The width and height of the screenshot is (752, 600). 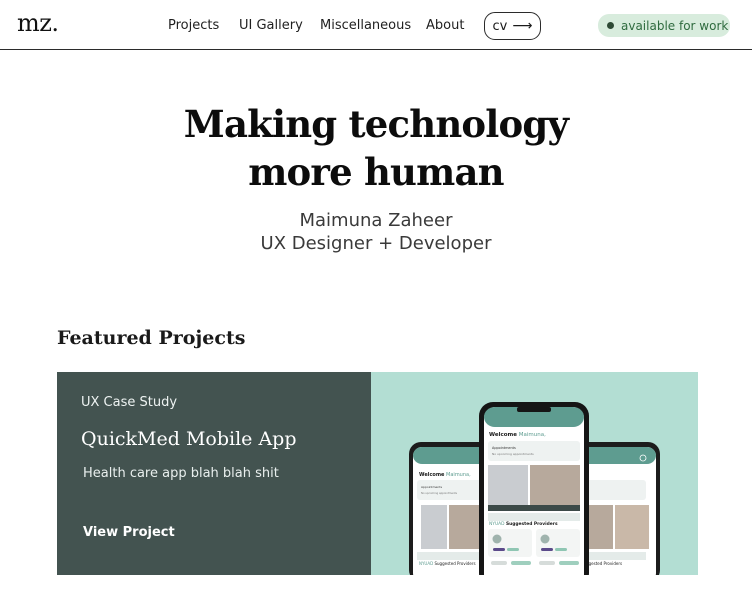 I want to click on hero-title-line-2: more human, so click(x=376, y=172).